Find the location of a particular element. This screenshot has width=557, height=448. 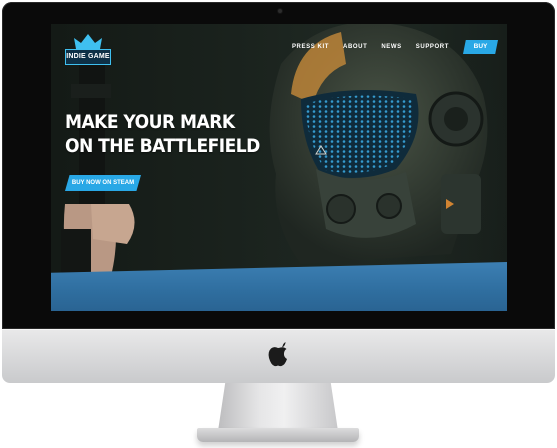

camera-dot is located at coordinates (280, 11).